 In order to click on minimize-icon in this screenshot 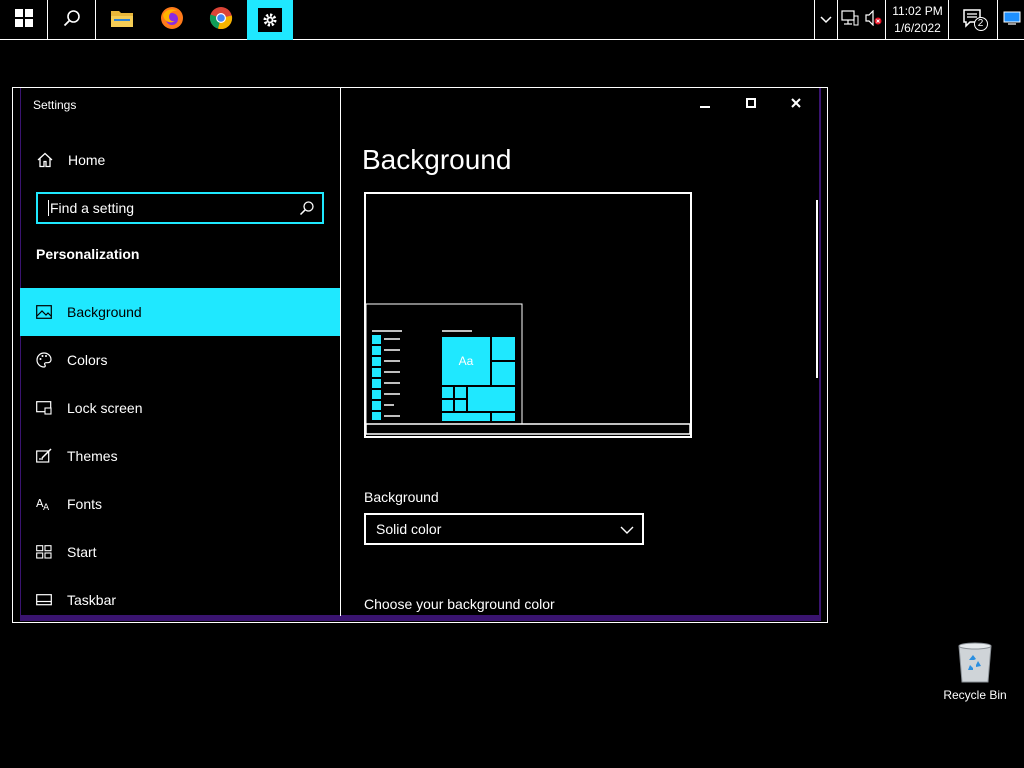, I will do `click(705, 105)`.